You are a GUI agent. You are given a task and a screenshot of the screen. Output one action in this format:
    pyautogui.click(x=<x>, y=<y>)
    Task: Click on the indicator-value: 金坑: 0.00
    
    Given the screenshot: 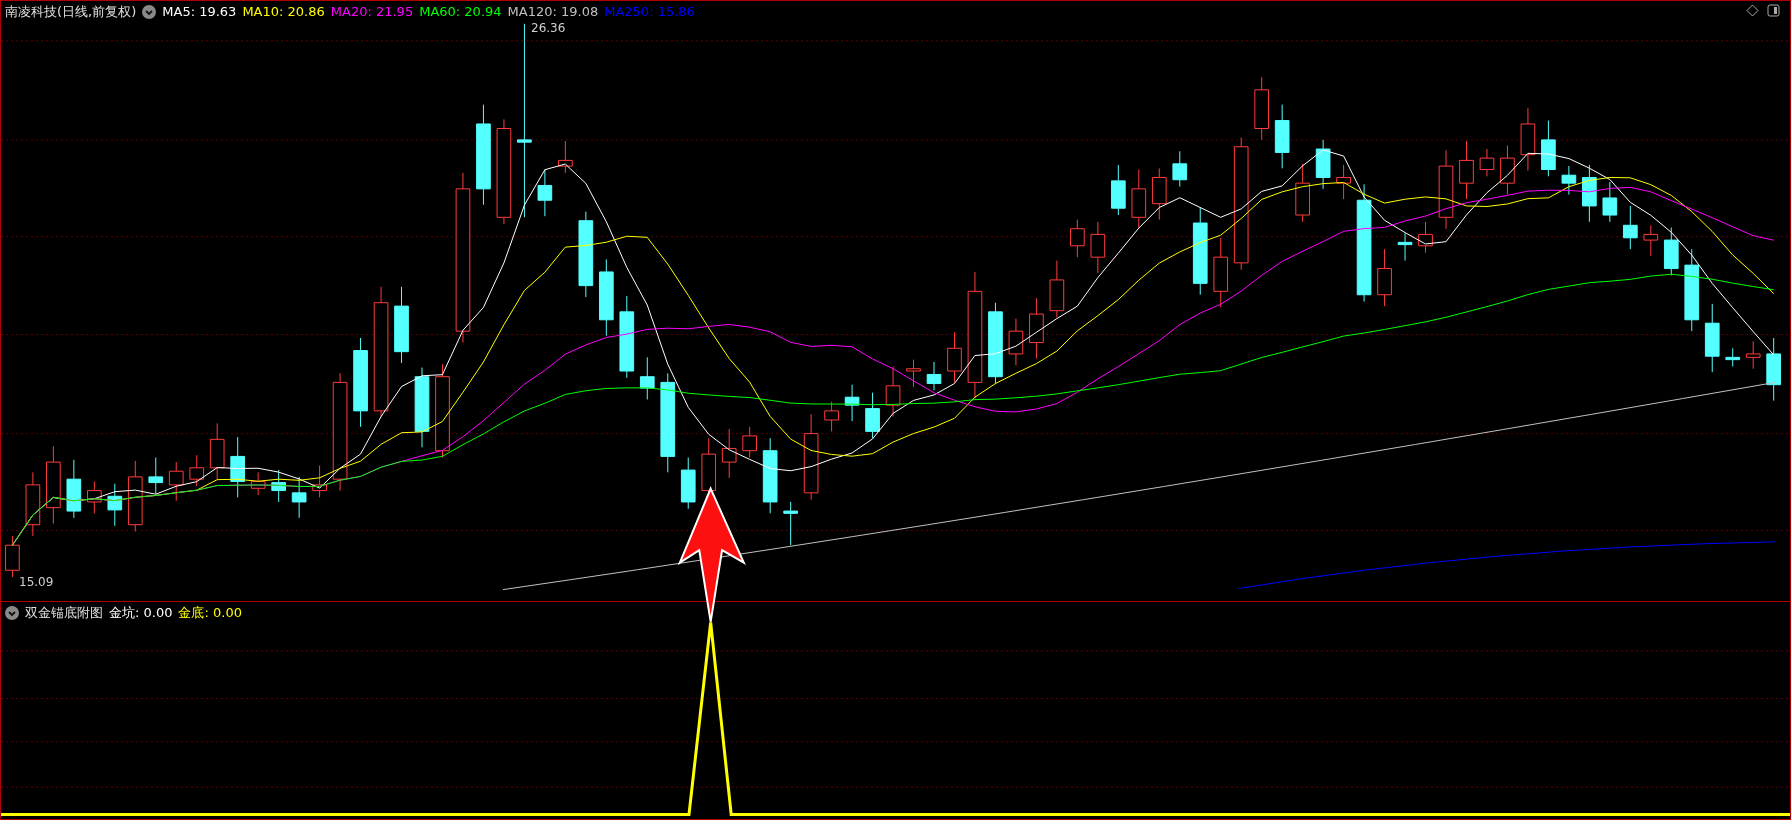 What is the action you would take?
    pyautogui.click(x=141, y=613)
    